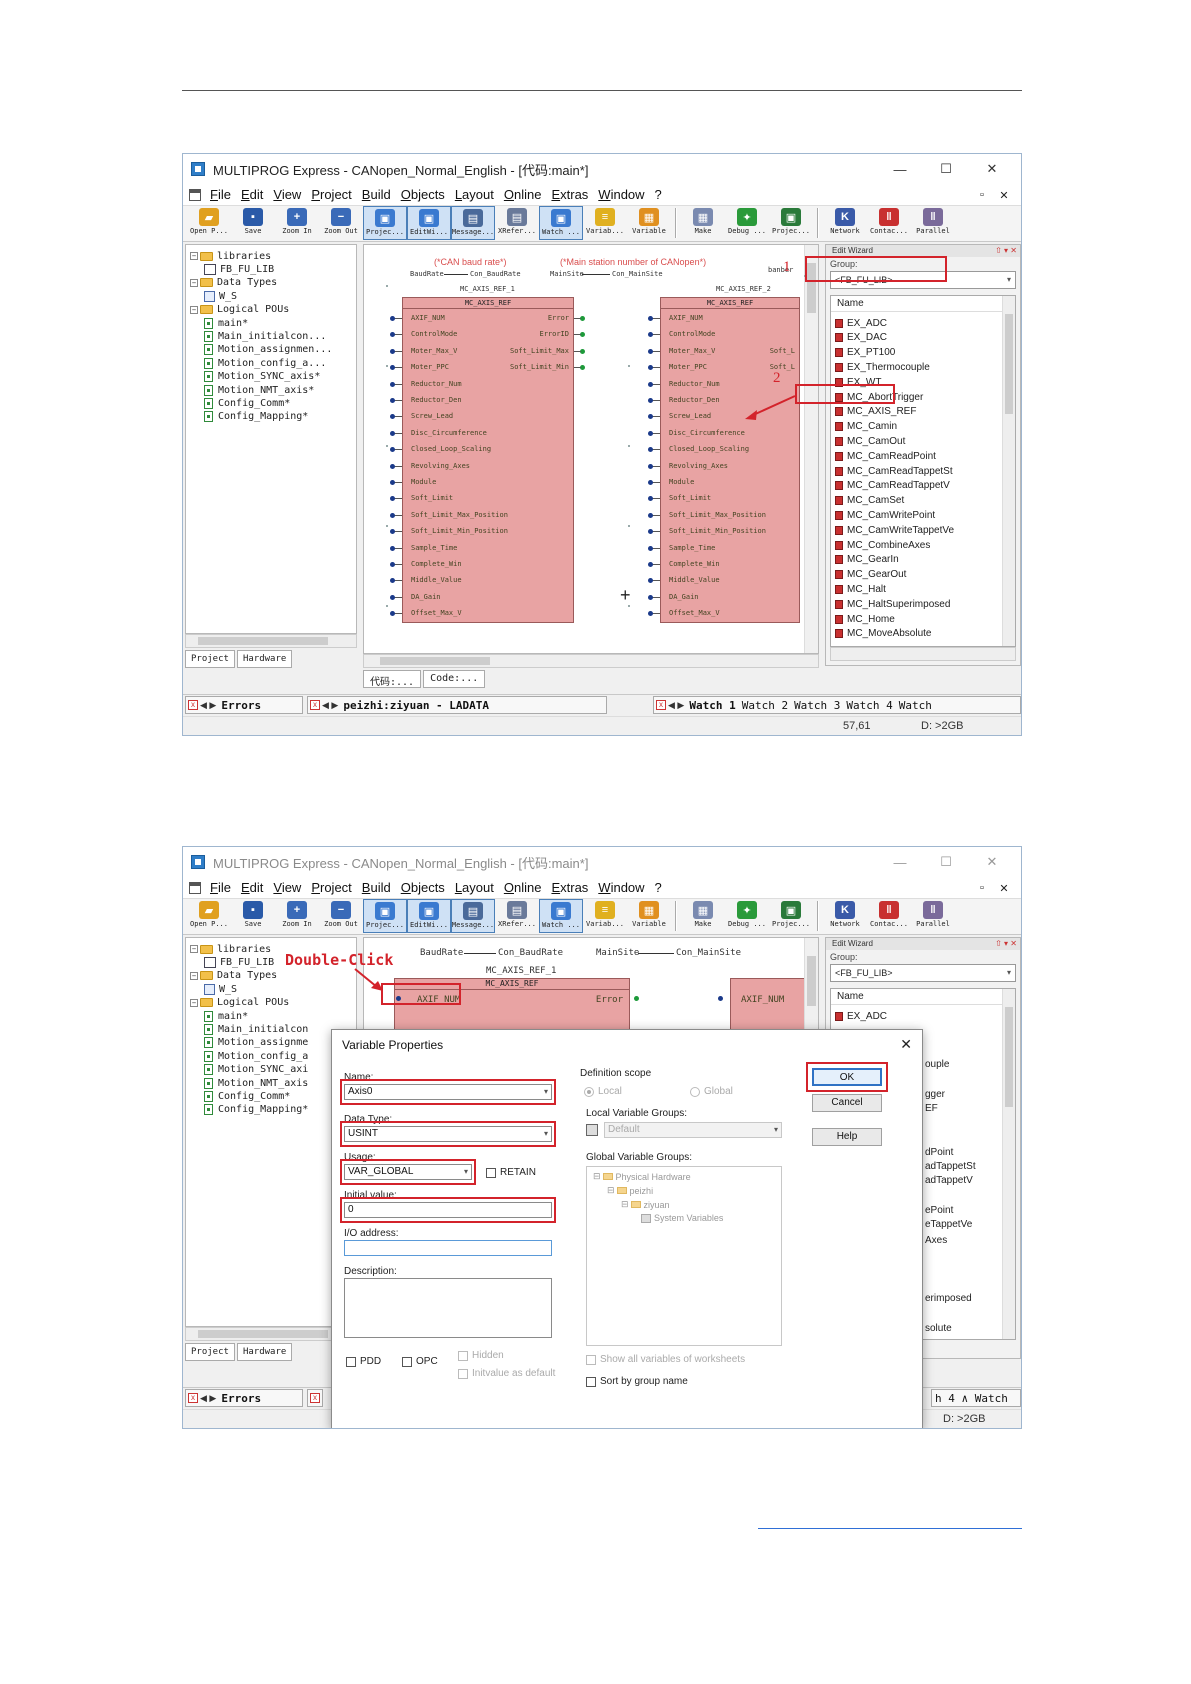 The width and height of the screenshot is (1191, 1684). I want to click on input-pin: Sample_Time, so click(692, 548).